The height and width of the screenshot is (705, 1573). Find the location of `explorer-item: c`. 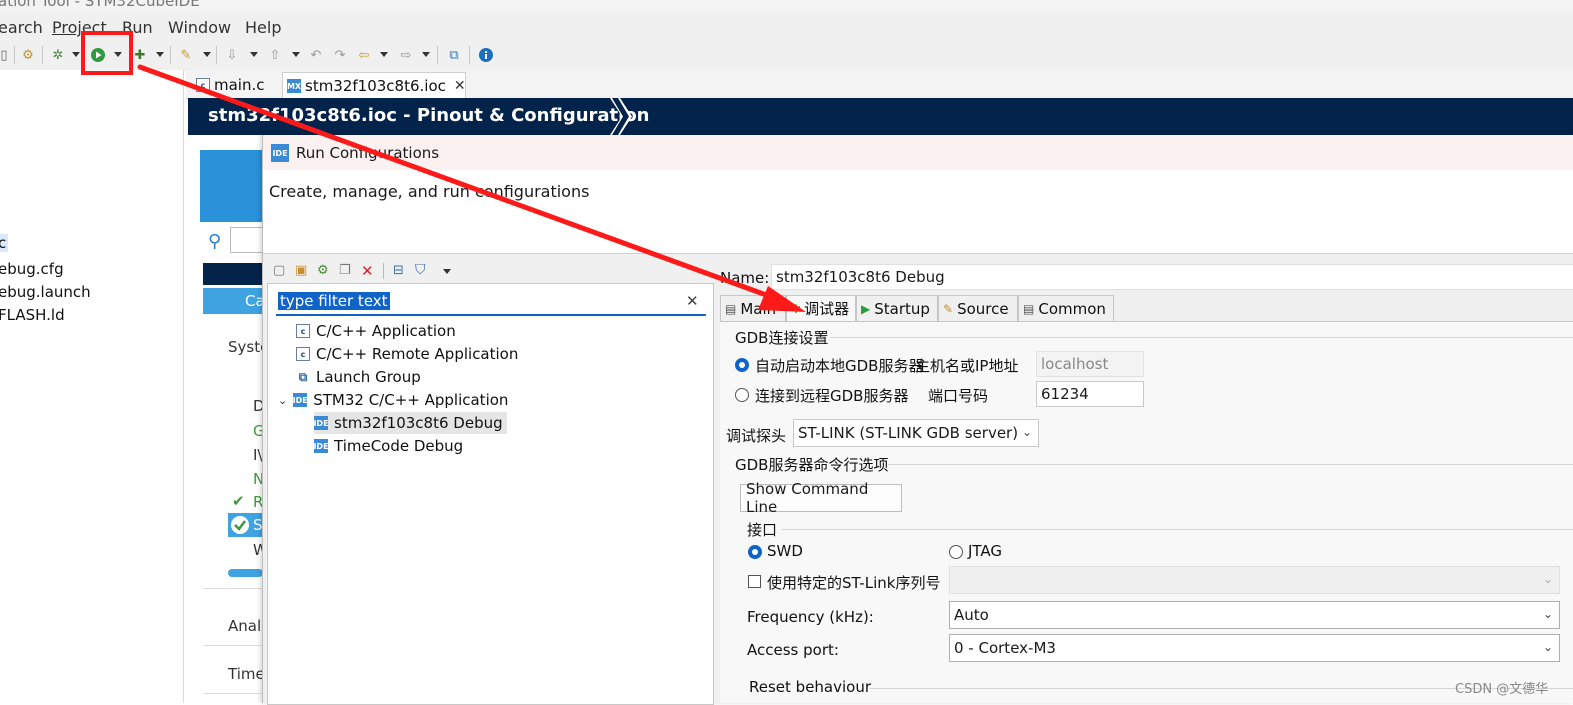

explorer-item: c is located at coordinates (4, 243).